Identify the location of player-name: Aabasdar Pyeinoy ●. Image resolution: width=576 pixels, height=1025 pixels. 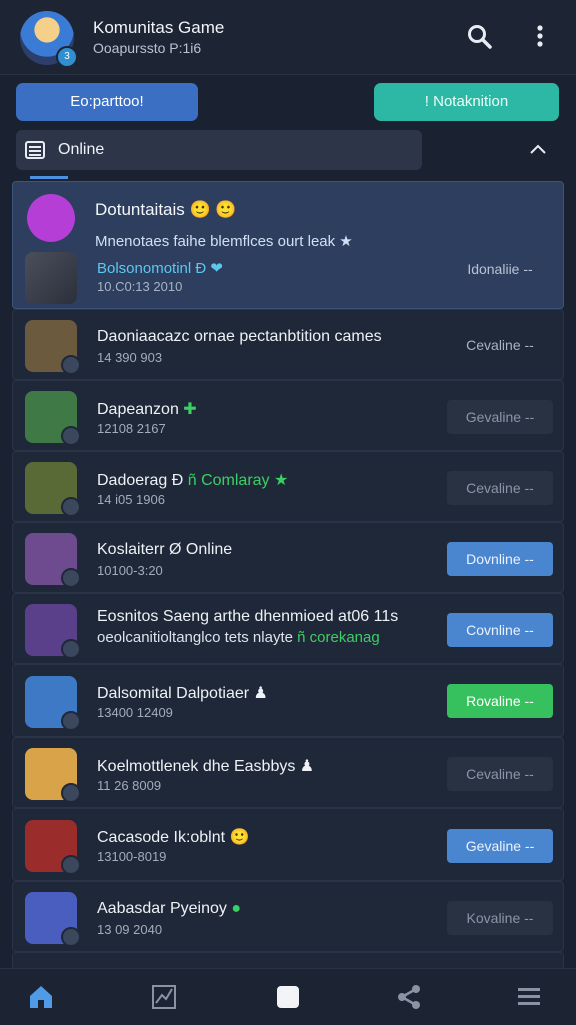
(169, 909).